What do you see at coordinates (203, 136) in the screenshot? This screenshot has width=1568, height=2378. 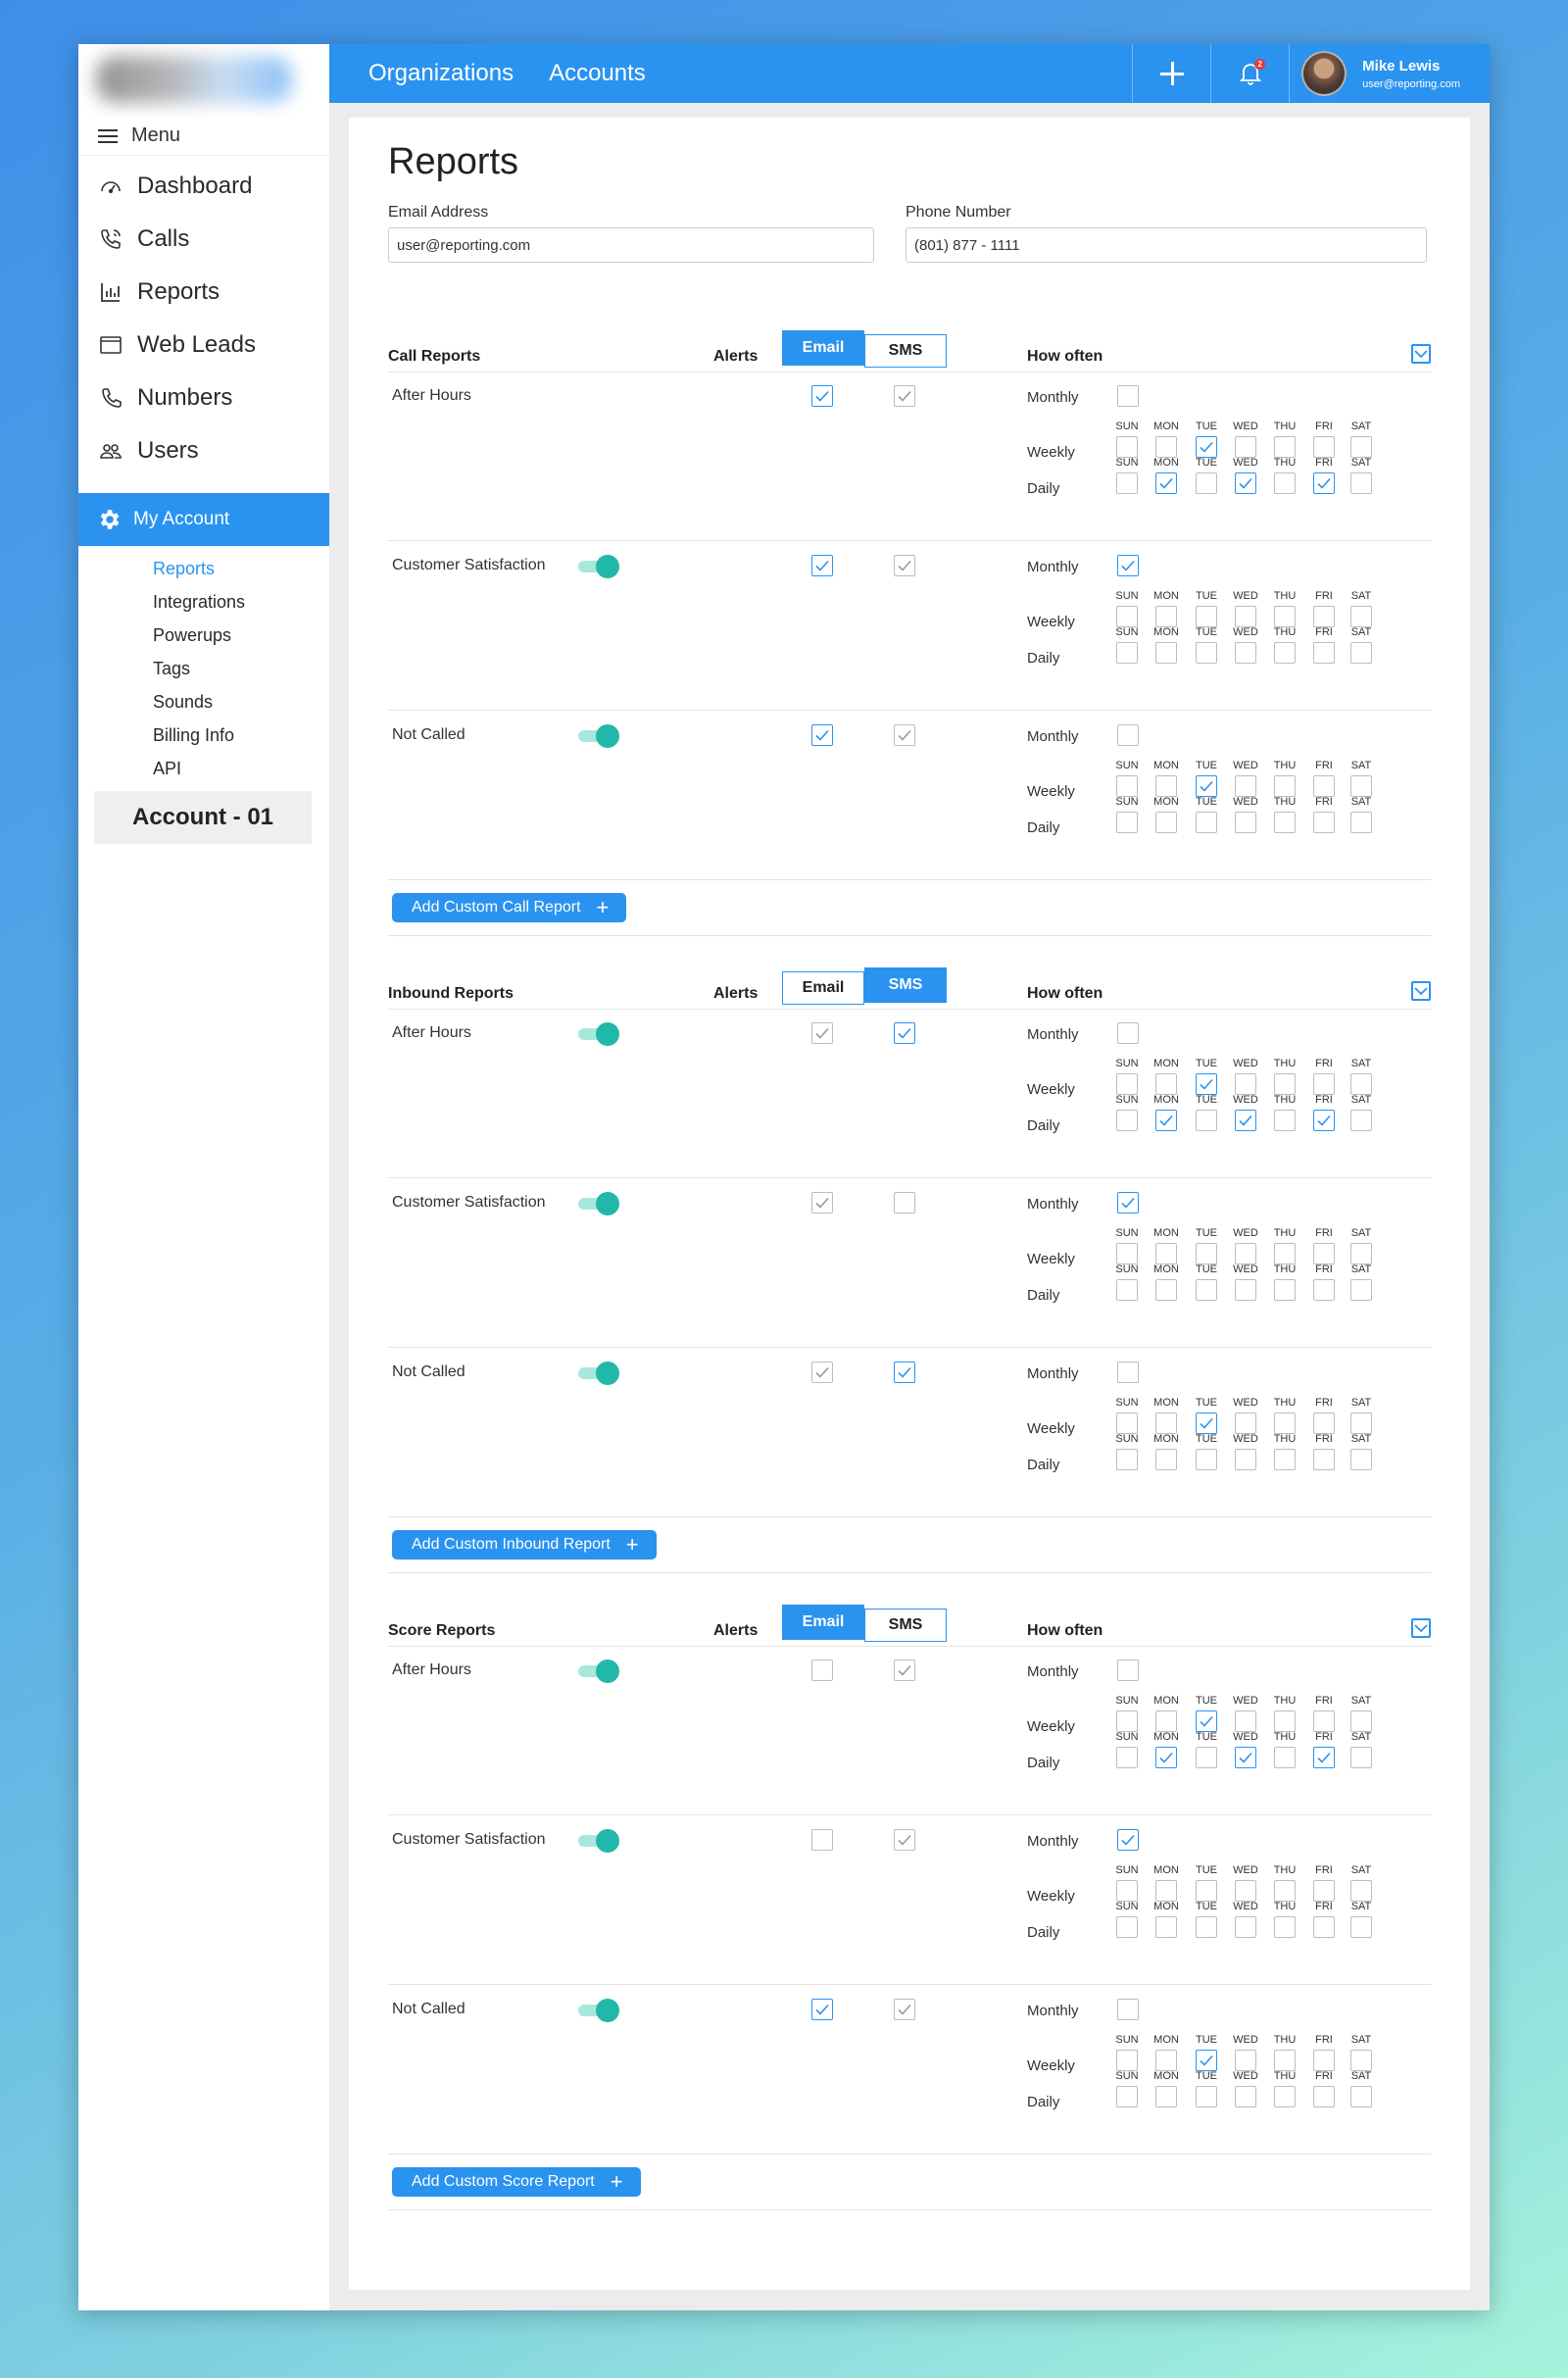 I see `menu-toggle: Menu` at bounding box center [203, 136].